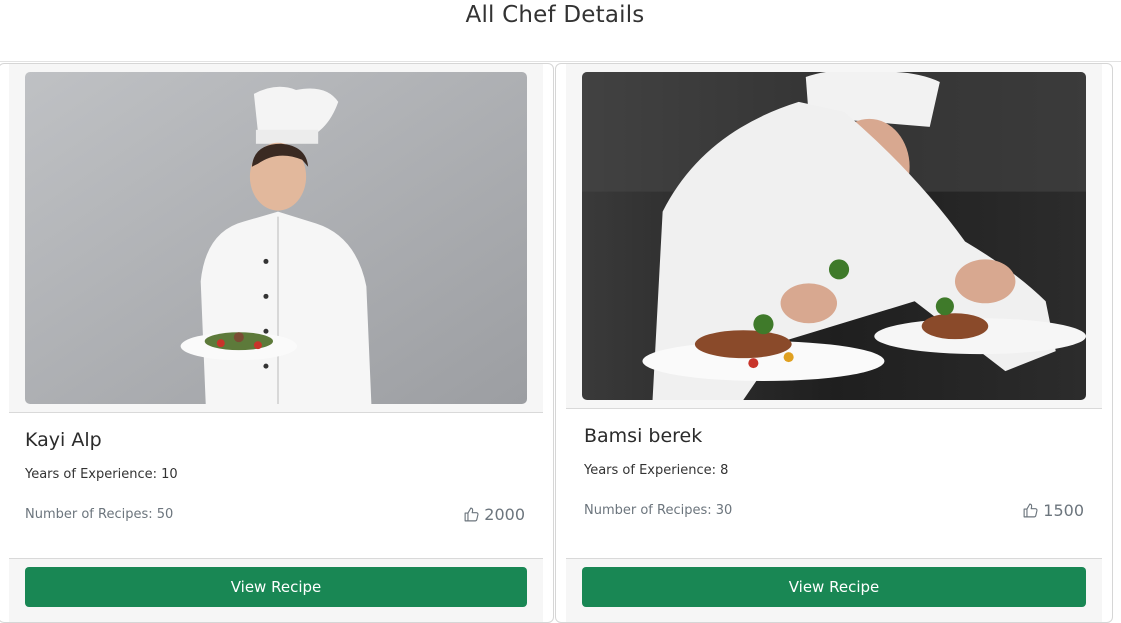 This screenshot has height=623, width=1121. I want to click on likes-value: 1500, so click(1063, 510).